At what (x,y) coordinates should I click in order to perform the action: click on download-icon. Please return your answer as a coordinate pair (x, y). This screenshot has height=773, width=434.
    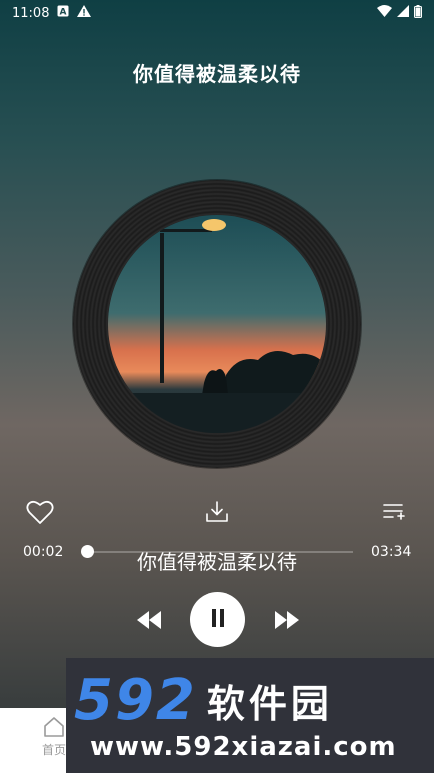
    Looking at the image, I should click on (217, 512).